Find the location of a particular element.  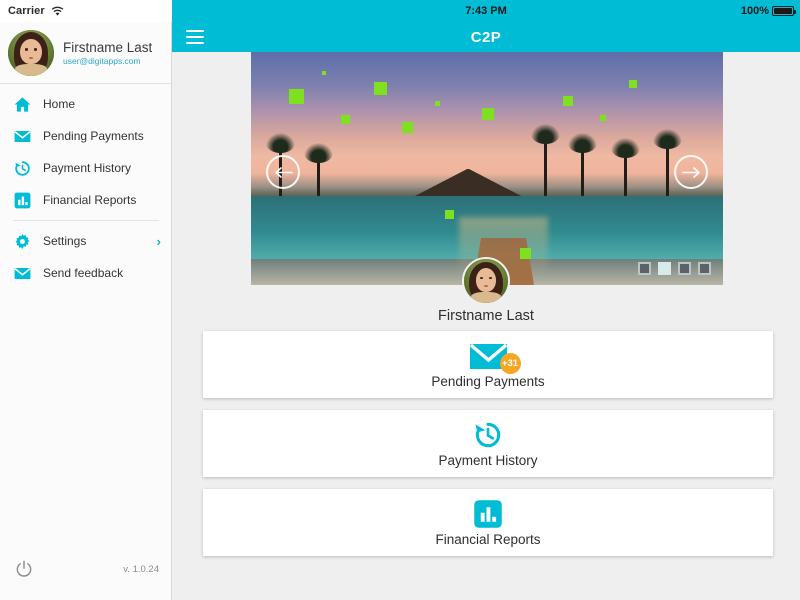

sidebar-item-label: Send feedback is located at coordinates (83, 273).